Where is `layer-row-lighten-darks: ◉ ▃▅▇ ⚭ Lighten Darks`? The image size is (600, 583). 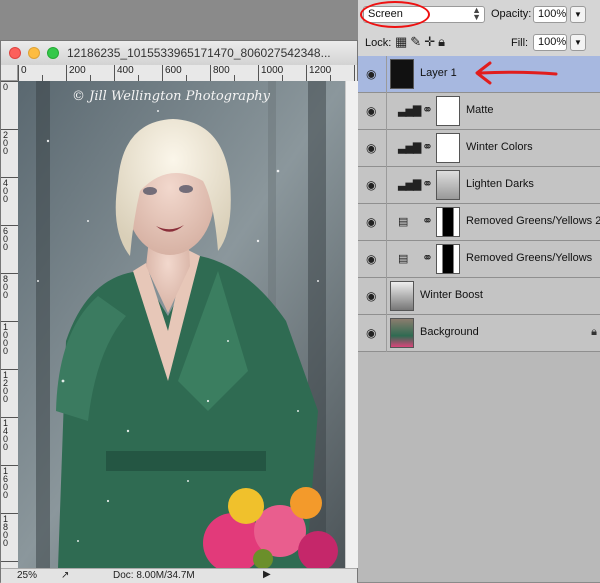
layer-row-lighten-darks: ◉ ▃▅▇ ⚭ Lighten Darks is located at coordinates (479, 185).